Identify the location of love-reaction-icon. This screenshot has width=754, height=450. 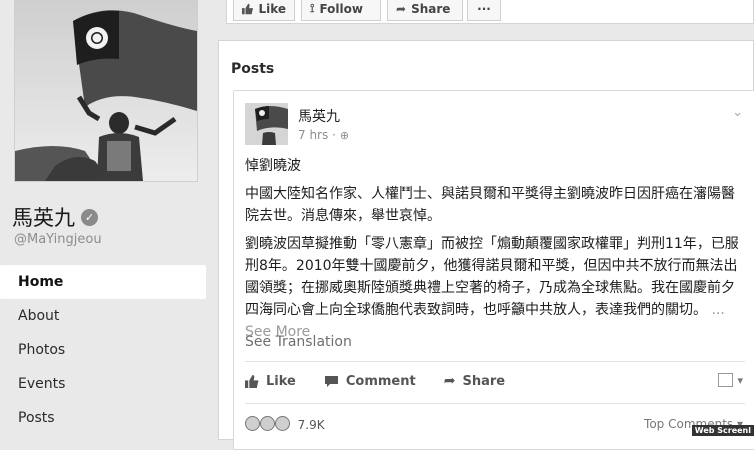
(282, 423).